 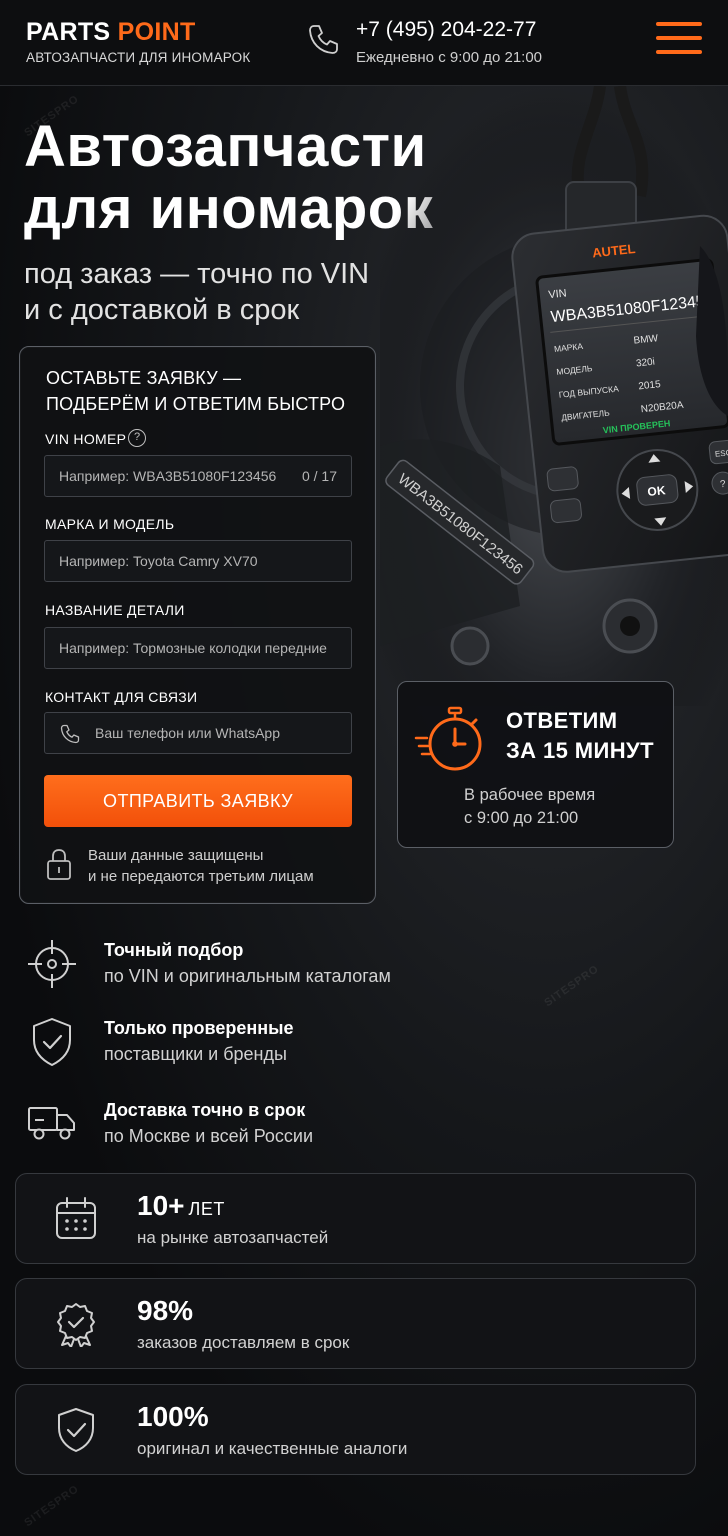 What do you see at coordinates (199, 1028) in the screenshot?
I see `feature-title: Только проверенные` at bounding box center [199, 1028].